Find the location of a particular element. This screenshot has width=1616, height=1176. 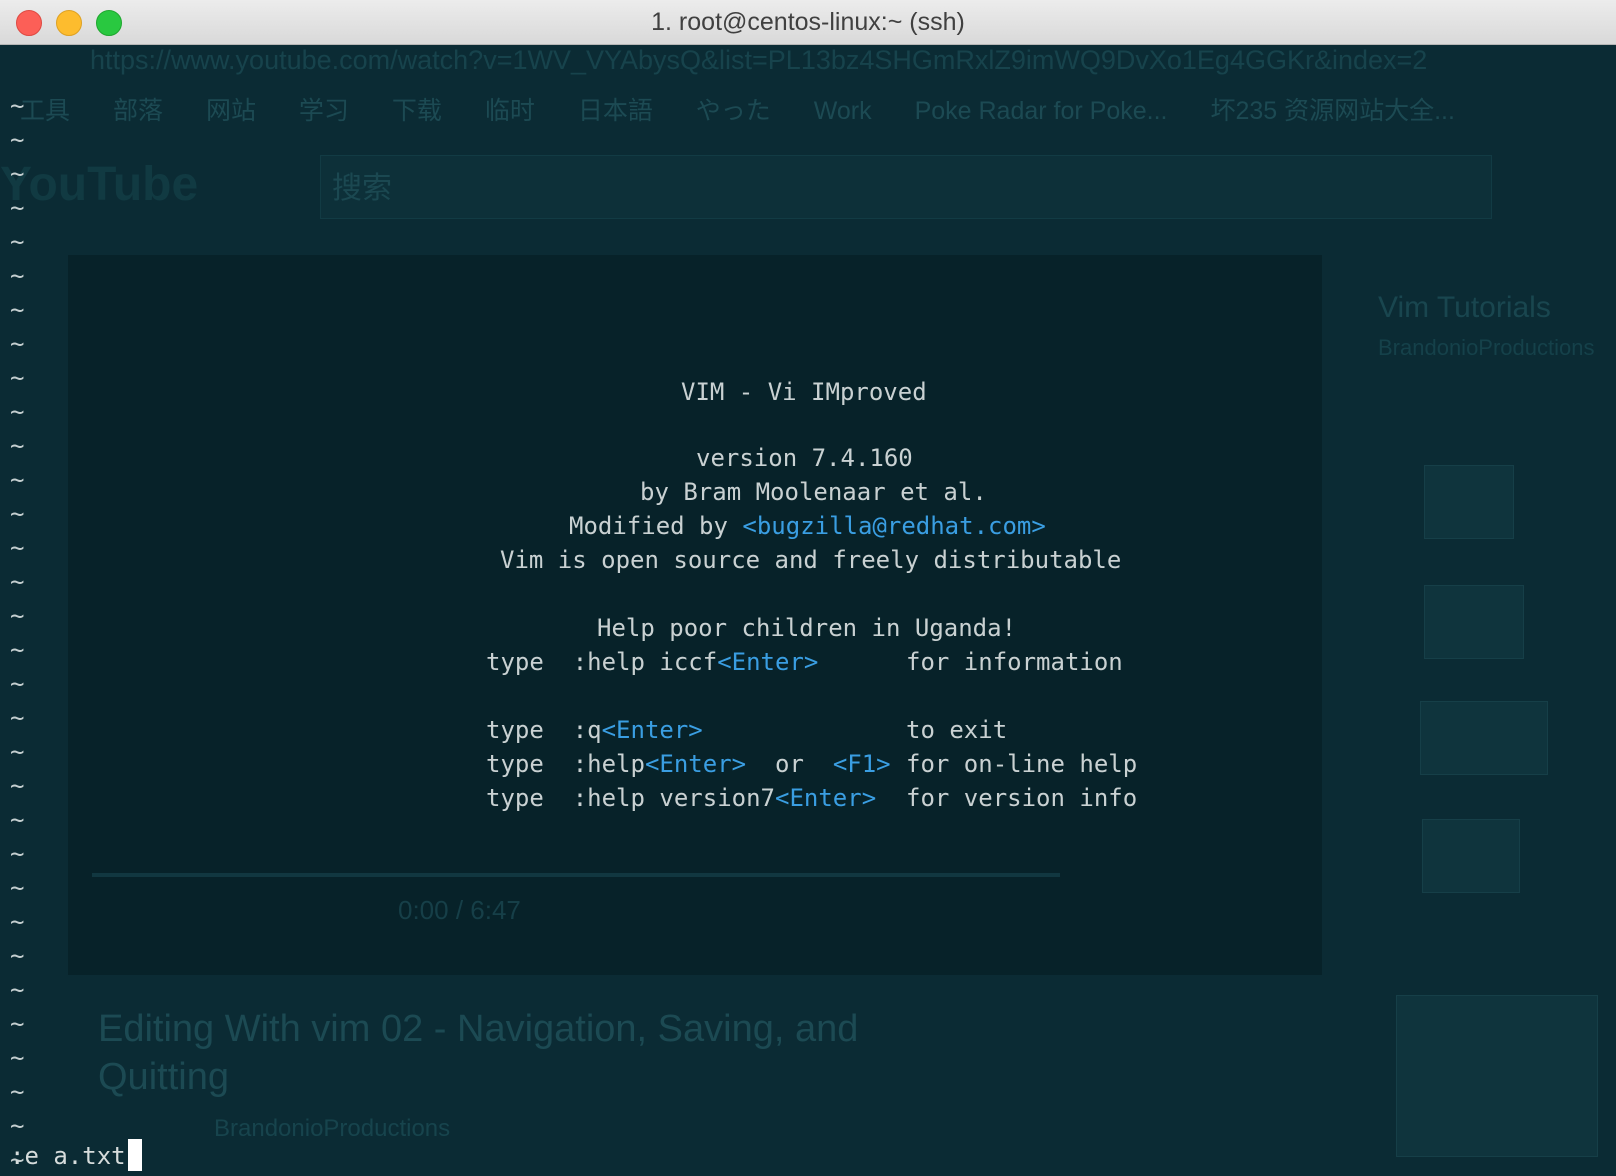

vim-help-line: type :help<Enter> or <F1> is located at coordinates (688, 764).